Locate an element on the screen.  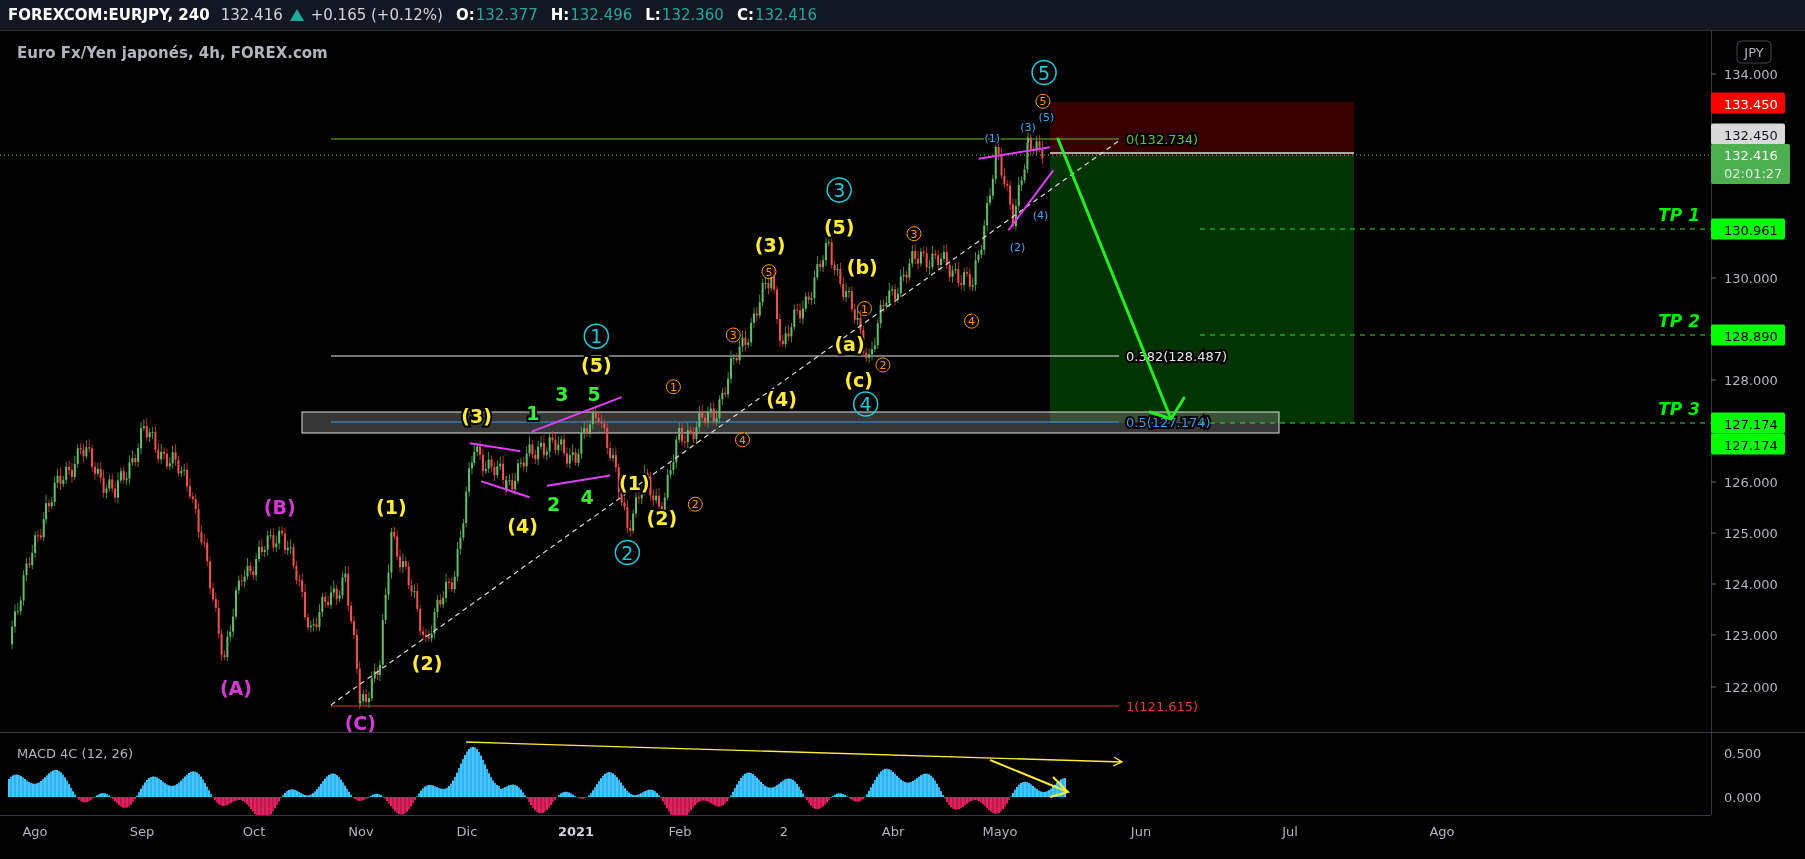
fib-label: 0.5(127.174) is located at coordinates (1168, 422).